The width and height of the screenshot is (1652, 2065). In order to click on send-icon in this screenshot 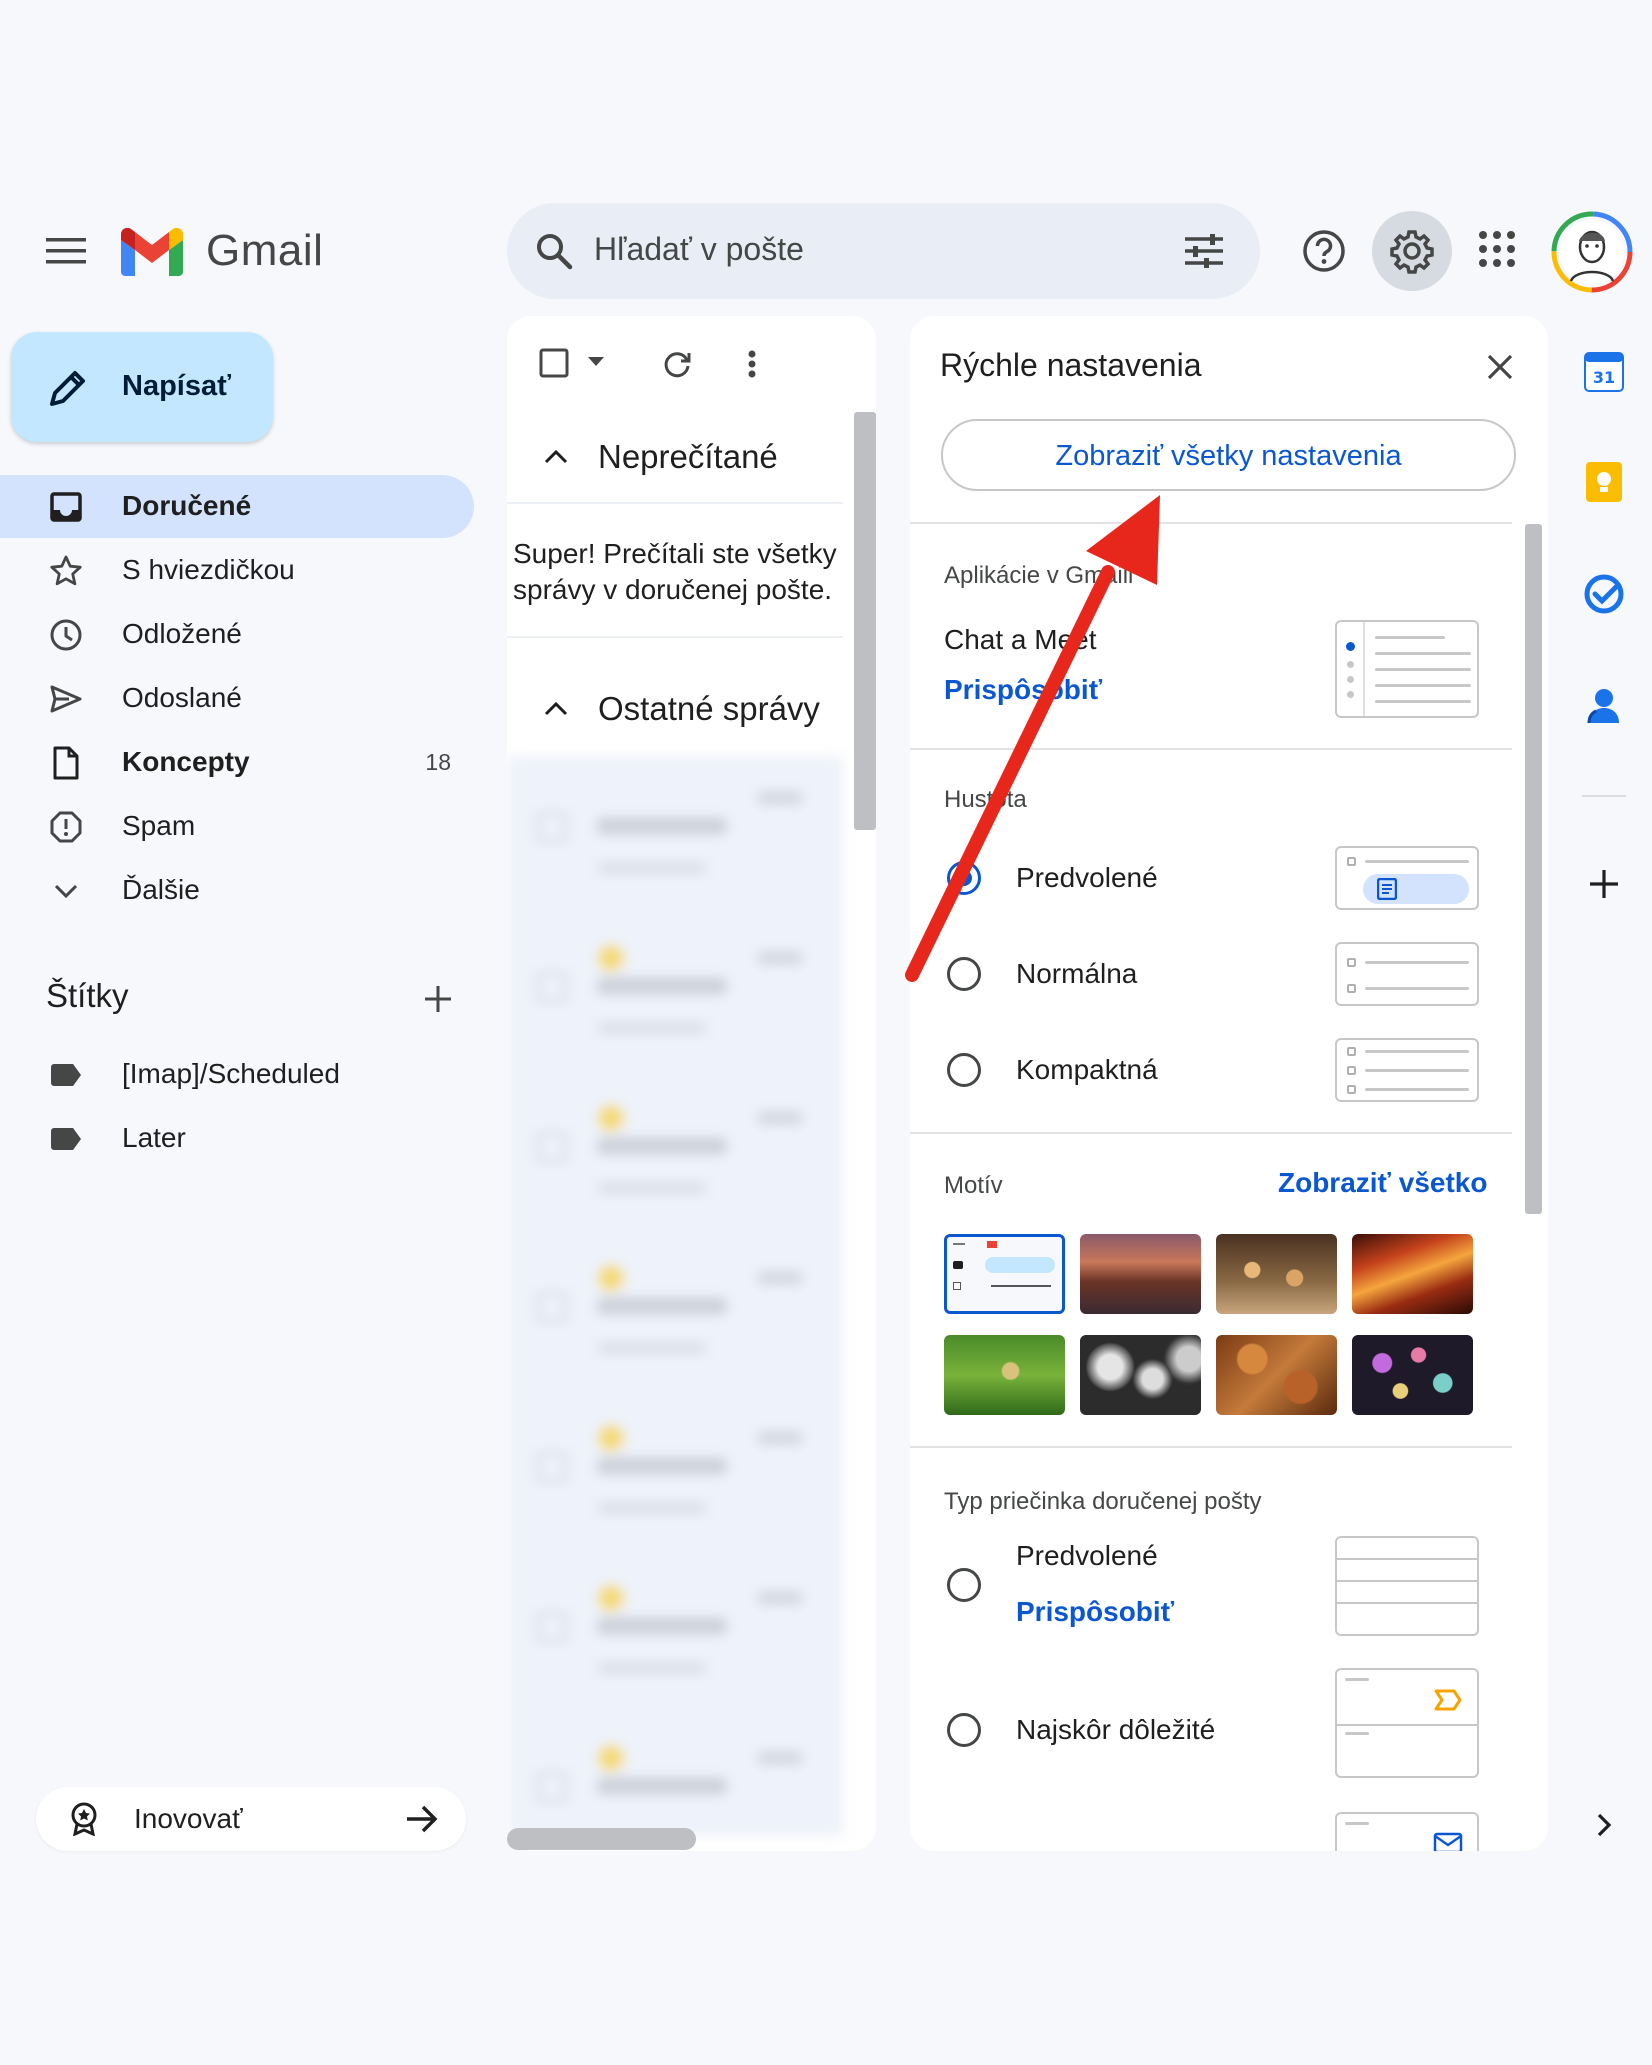, I will do `click(66, 699)`.